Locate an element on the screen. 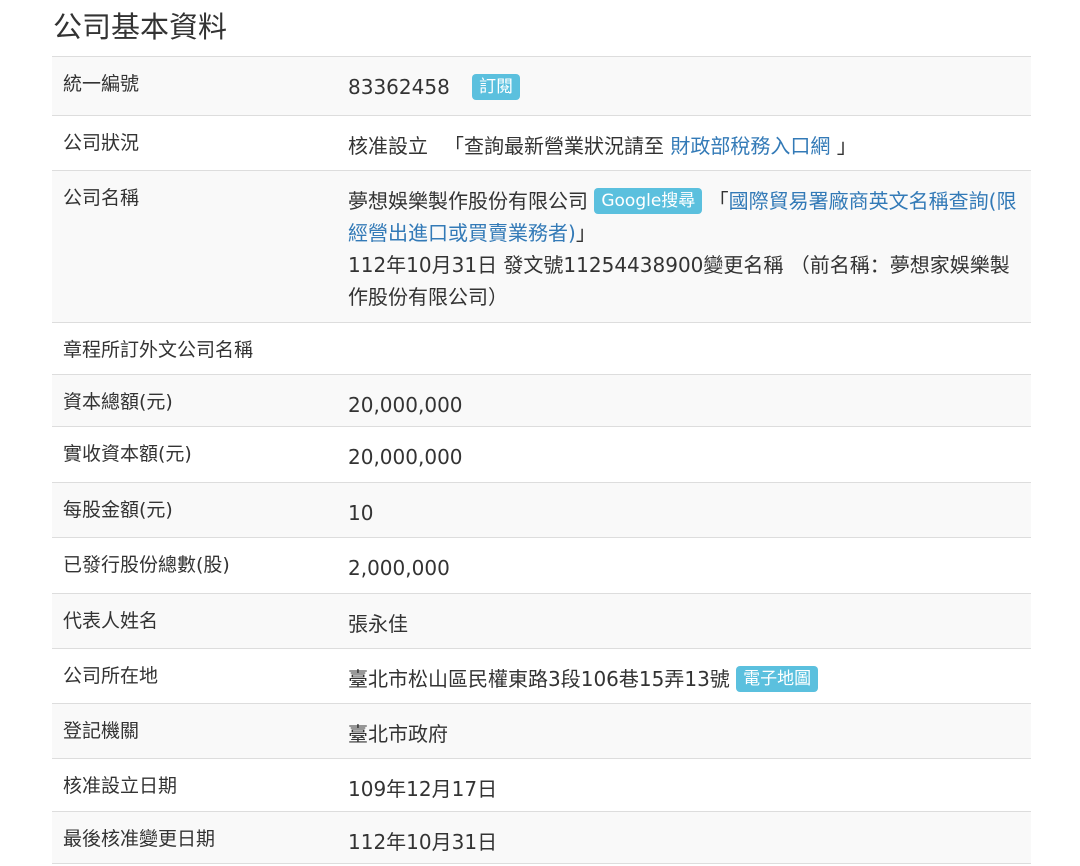 The width and height of the screenshot is (1080, 866). row-approval-date: 核准設立日期 109年12月17日 is located at coordinates (541, 785).